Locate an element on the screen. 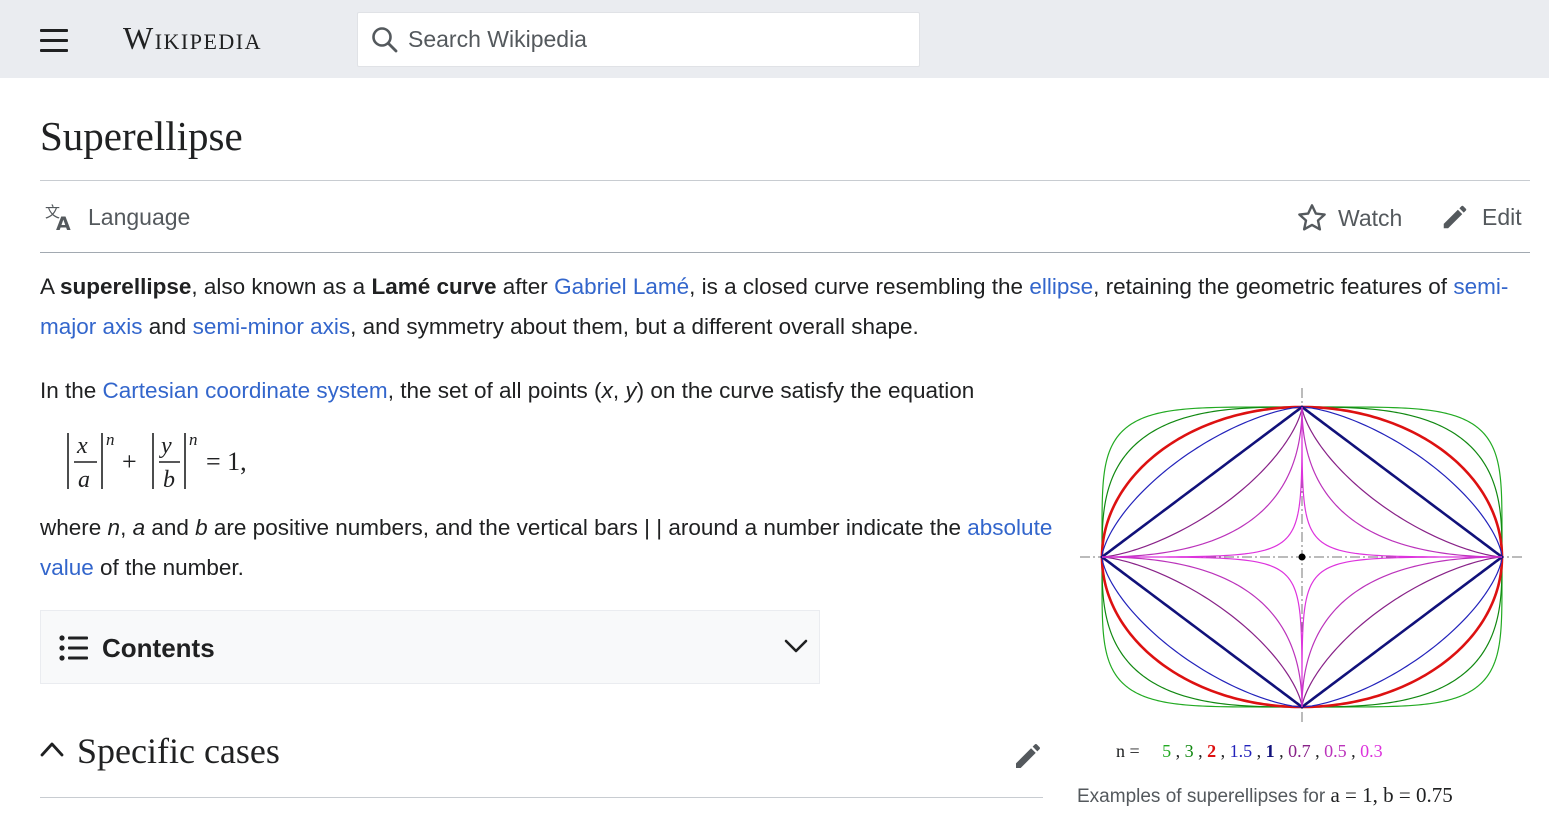 The width and height of the screenshot is (1549, 816). language-button: 文 A Language is located at coordinates (117, 217).